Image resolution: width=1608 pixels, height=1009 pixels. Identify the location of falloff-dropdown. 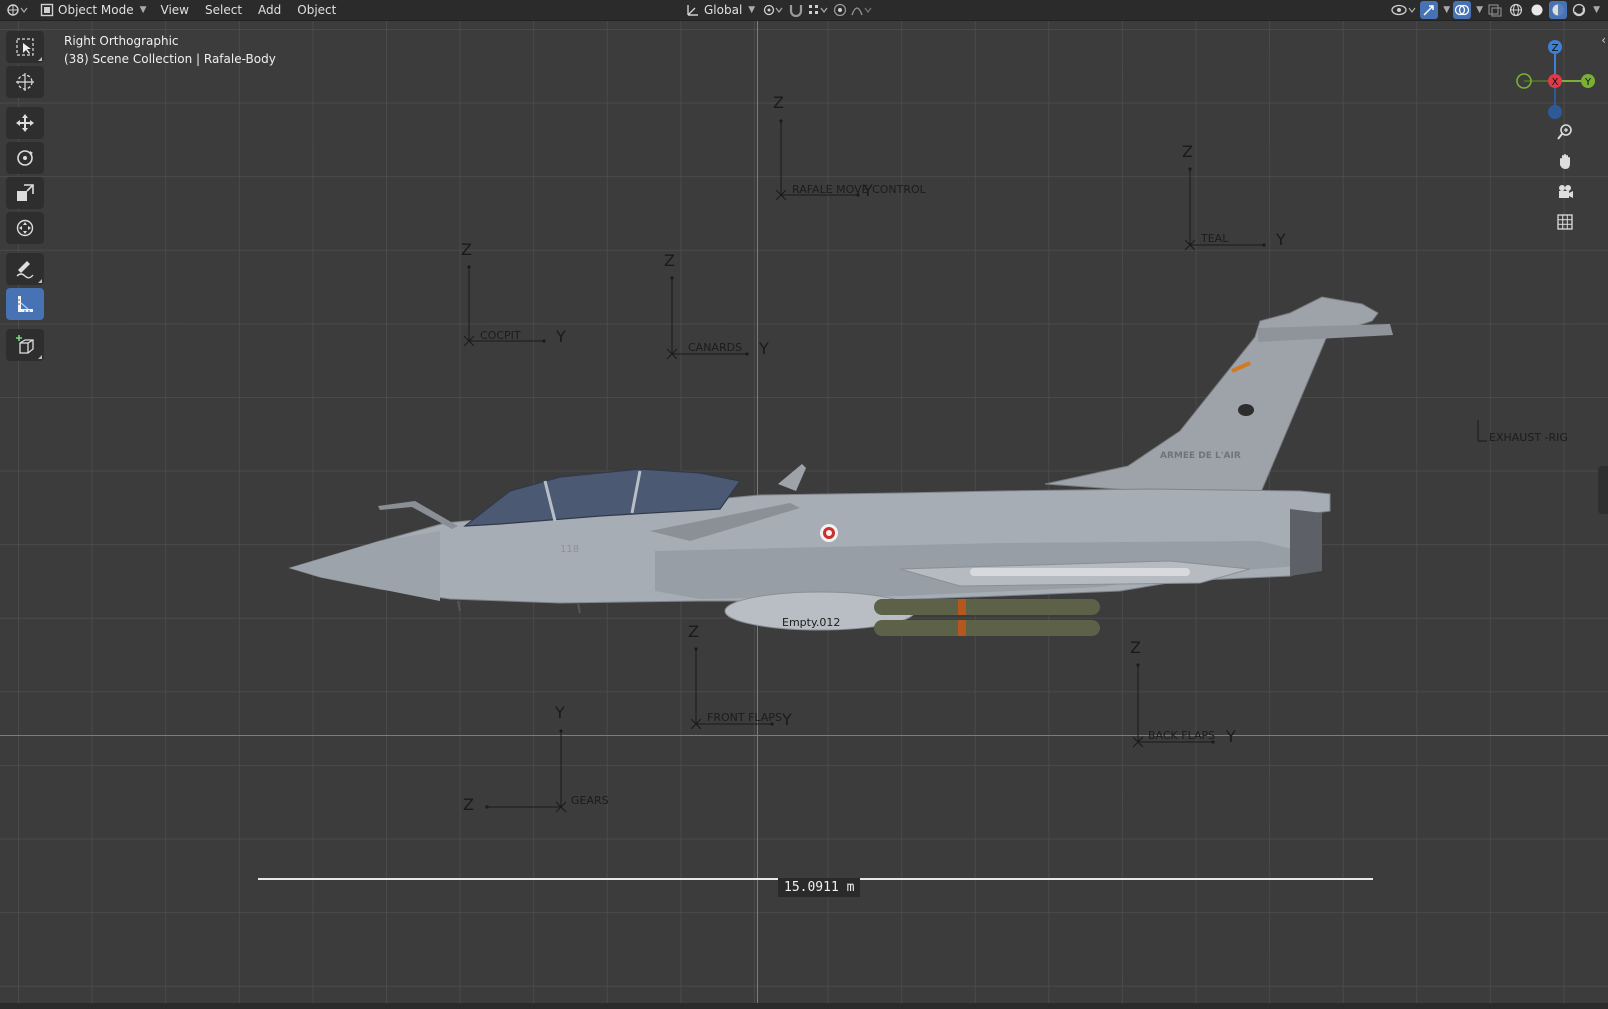
(862, 10).